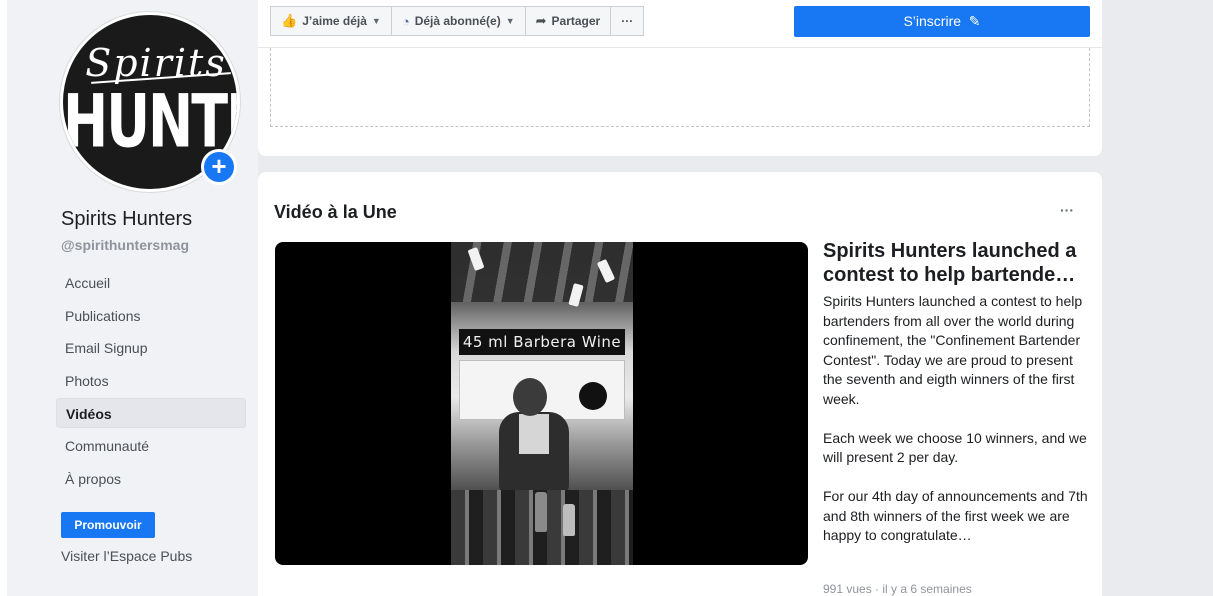  I want to click on like-label: J’aime déjà, so click(334, 21).